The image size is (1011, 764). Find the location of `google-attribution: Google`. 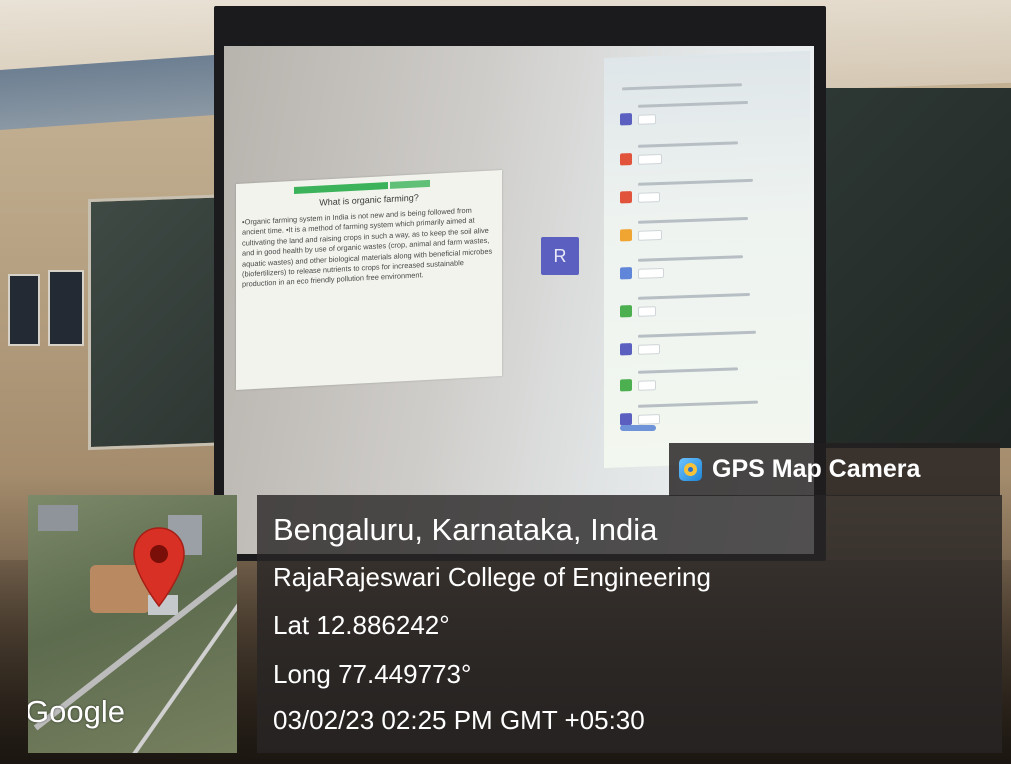

google-attribution: Google is located at coordinates (76, 711).